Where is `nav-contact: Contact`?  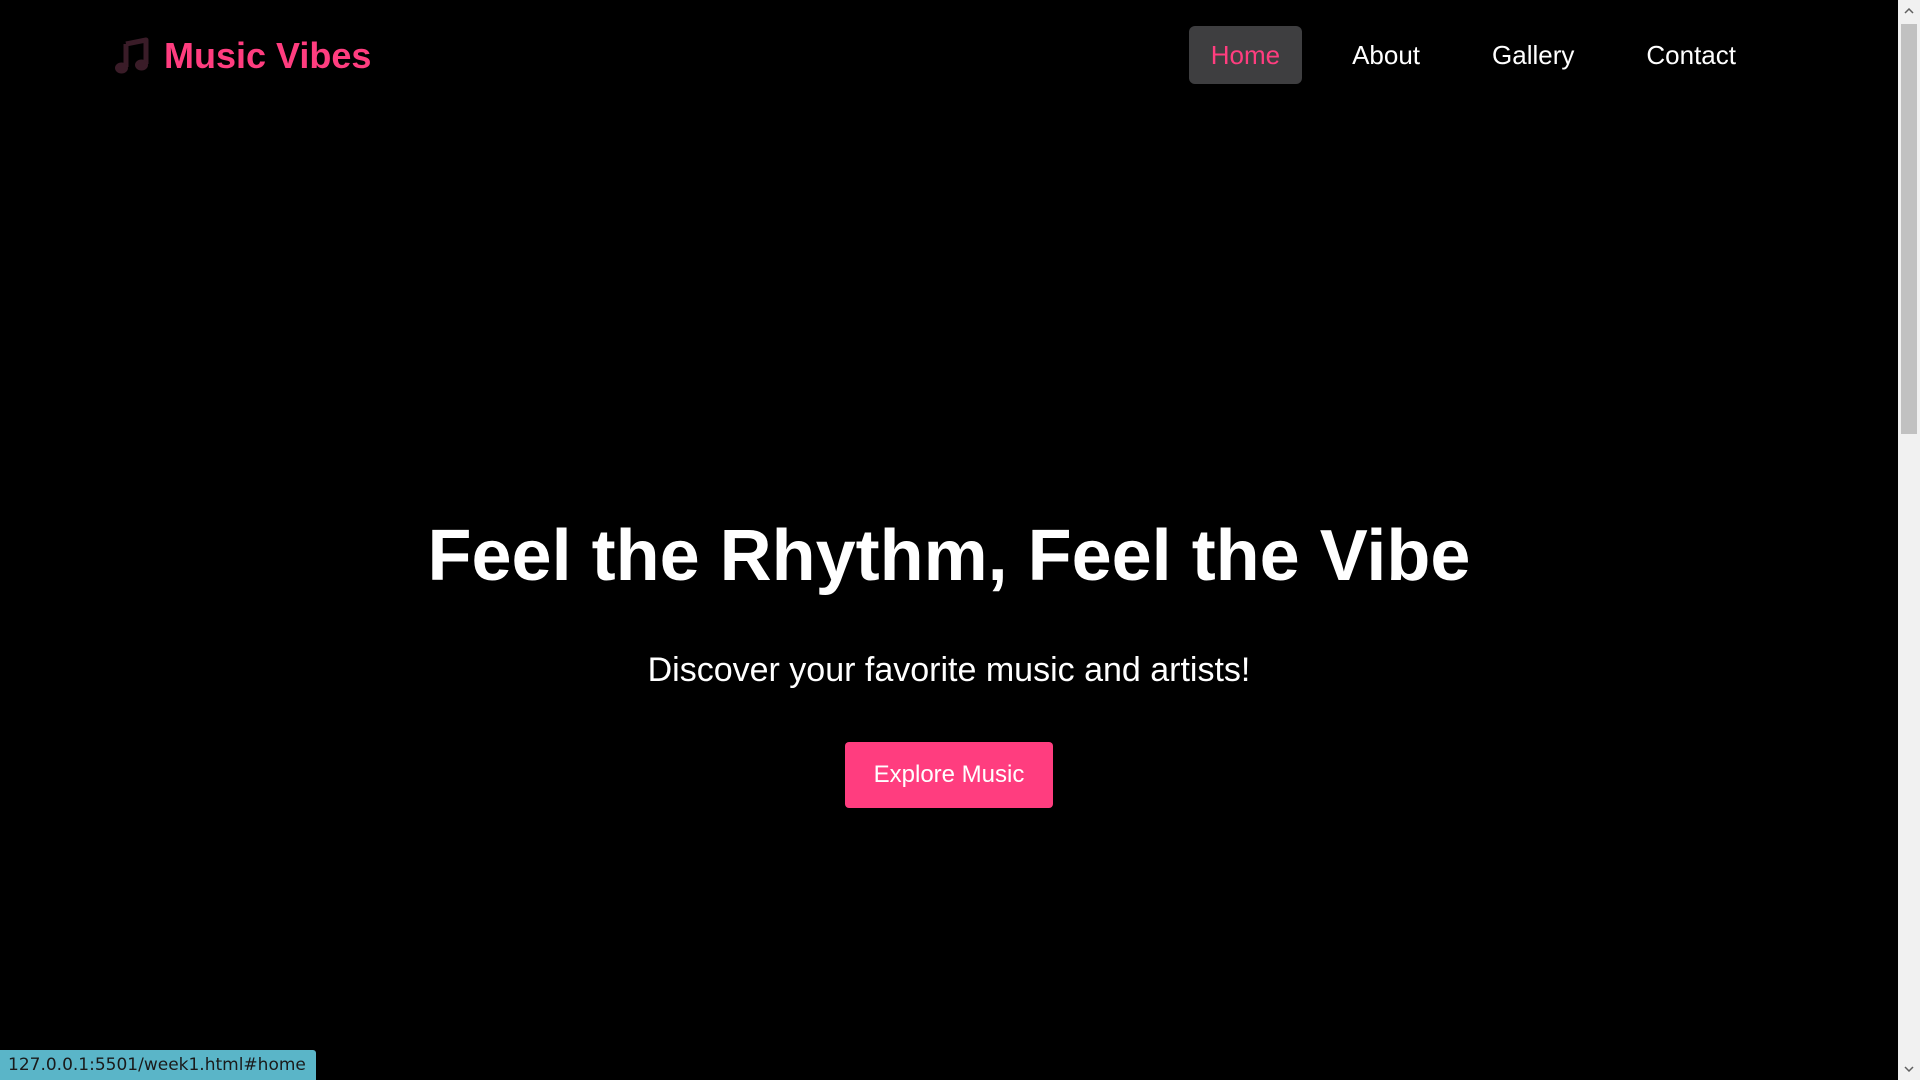 nav-contact: Contact is located at coordinates (1691, 55).